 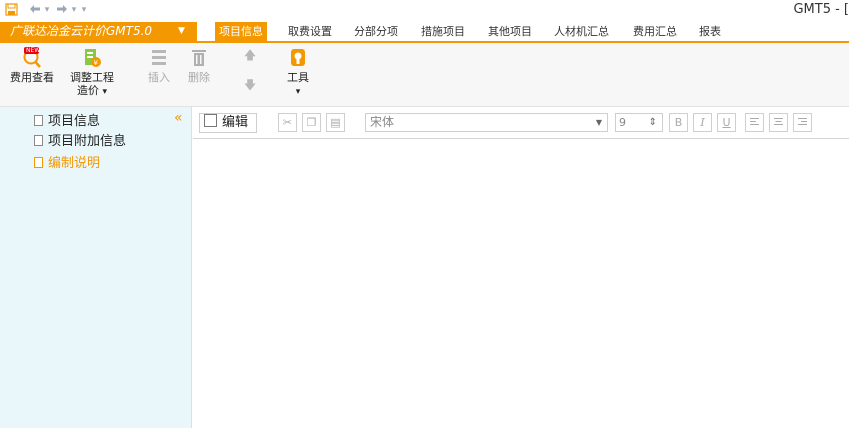 I want to click on tree-item-project-extra-info: 项目附加信息, so click(x=80, y=142).